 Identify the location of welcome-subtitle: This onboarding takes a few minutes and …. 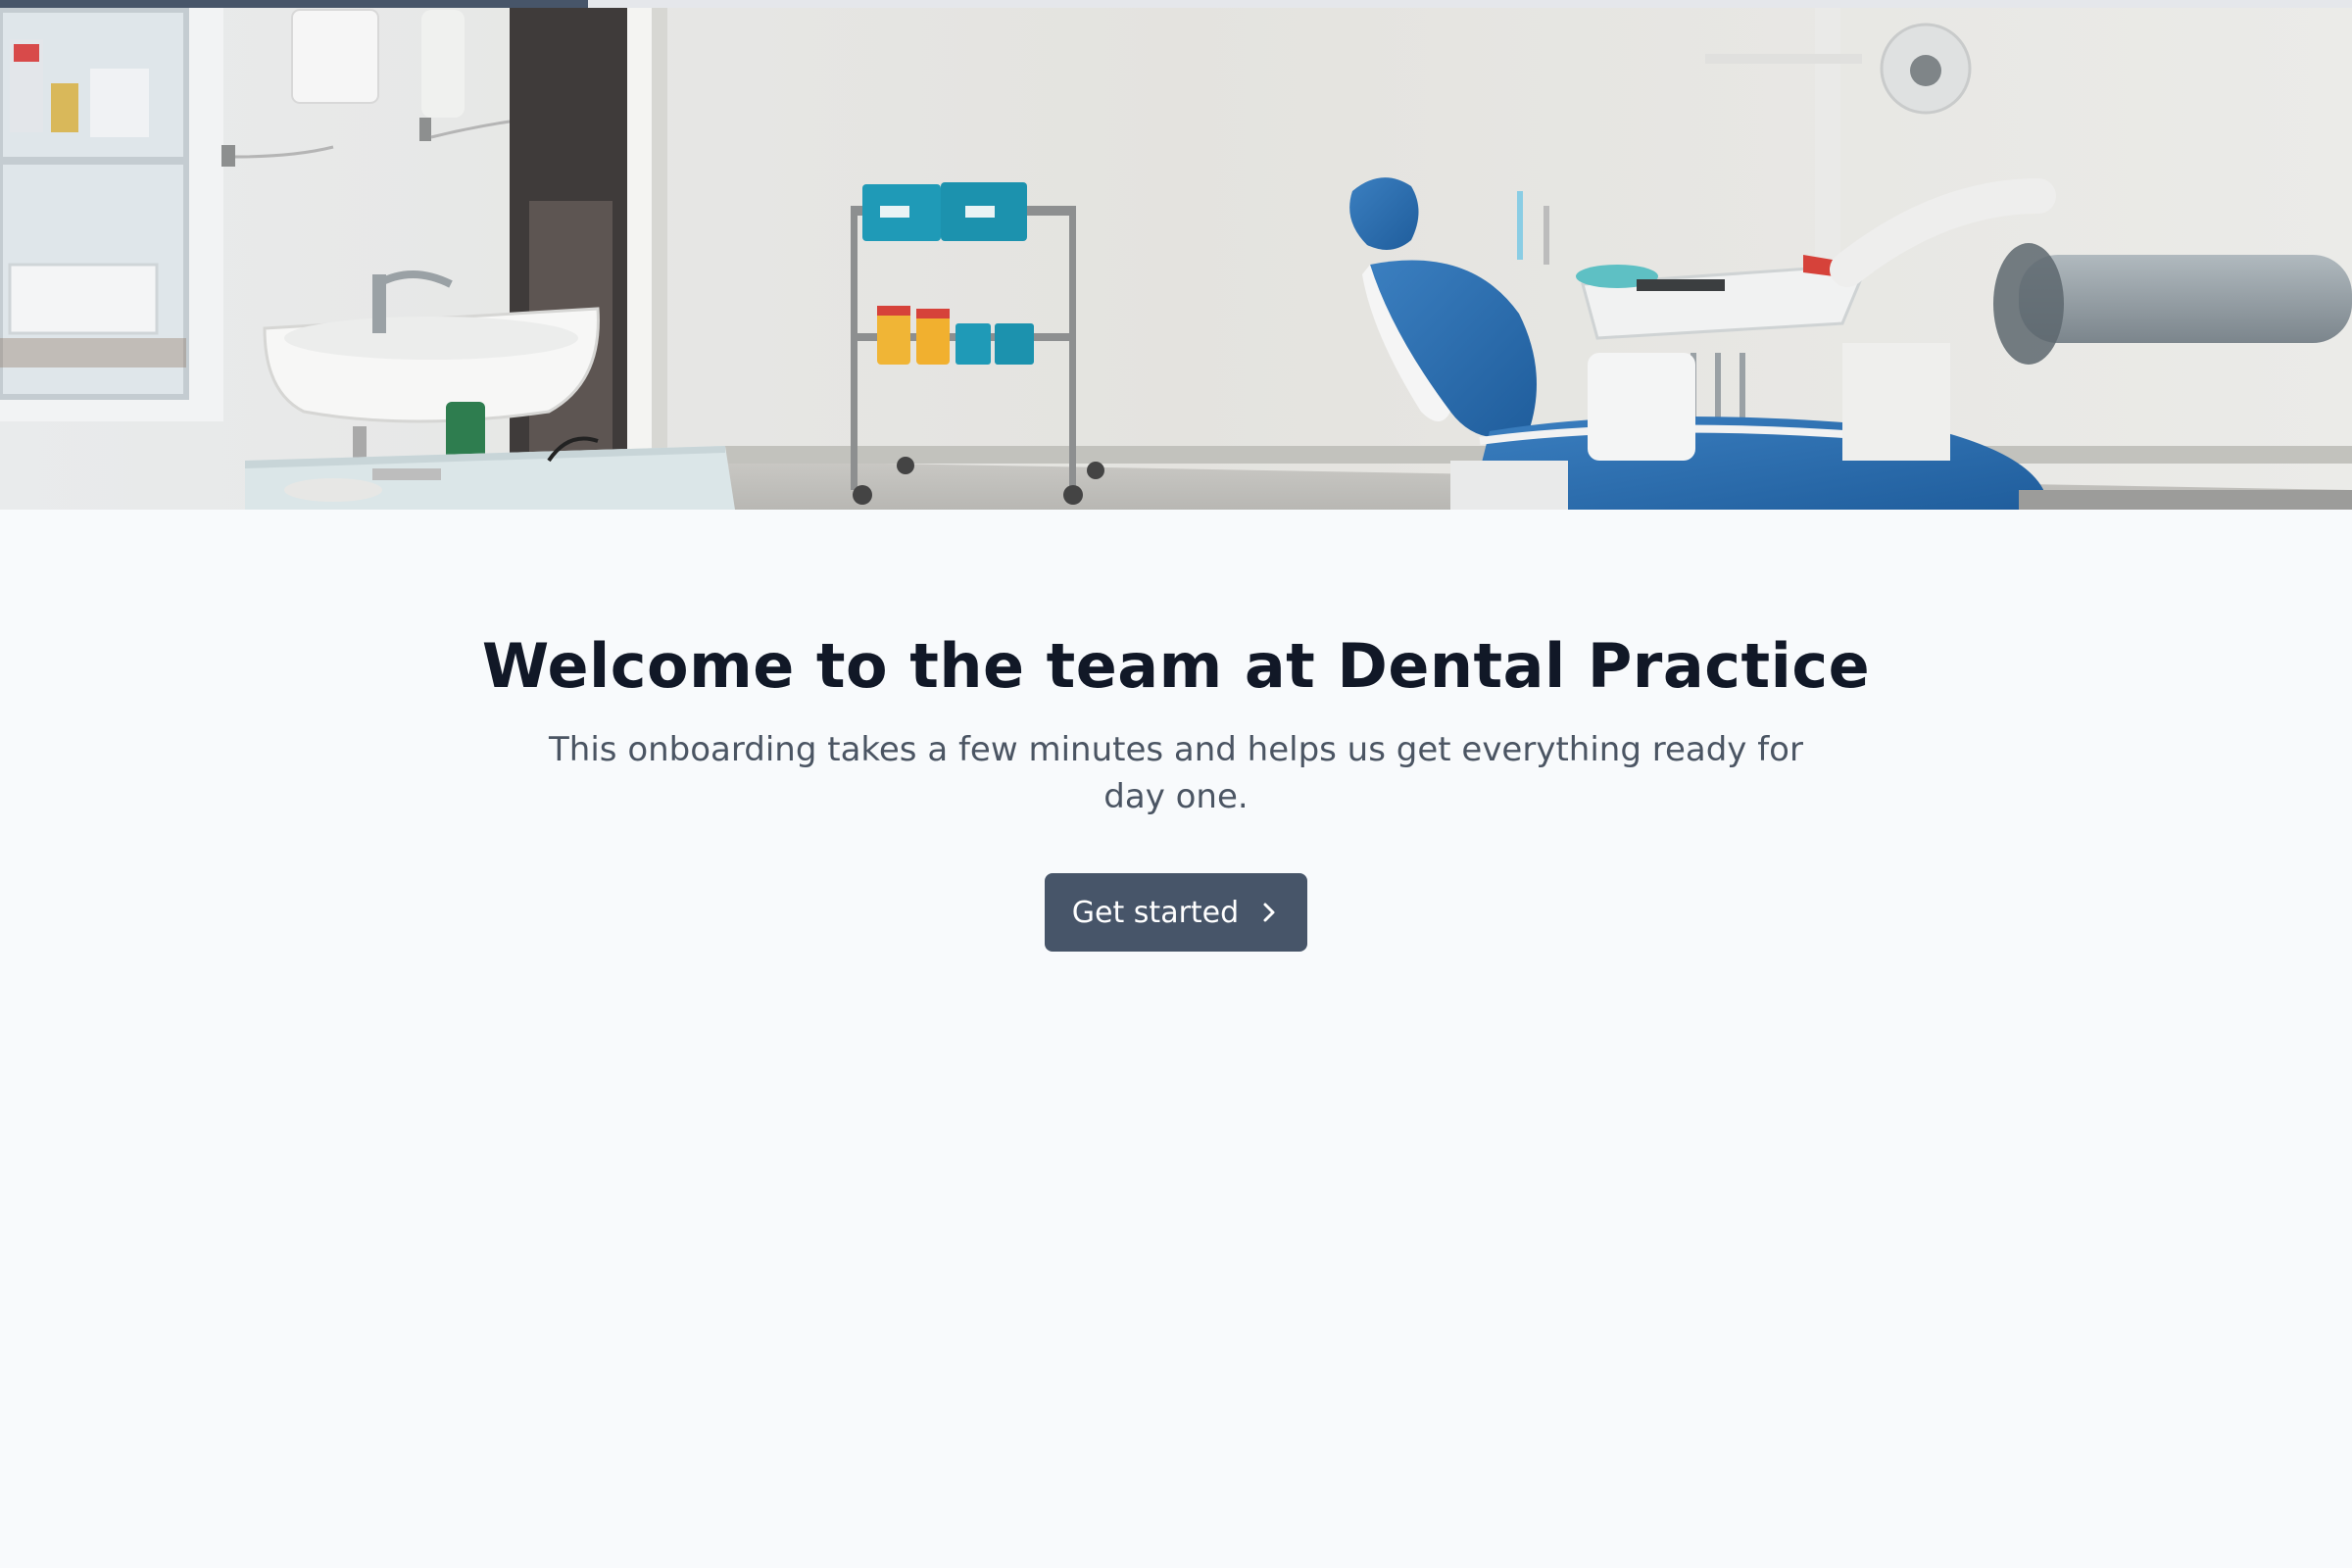
(1176, 773).